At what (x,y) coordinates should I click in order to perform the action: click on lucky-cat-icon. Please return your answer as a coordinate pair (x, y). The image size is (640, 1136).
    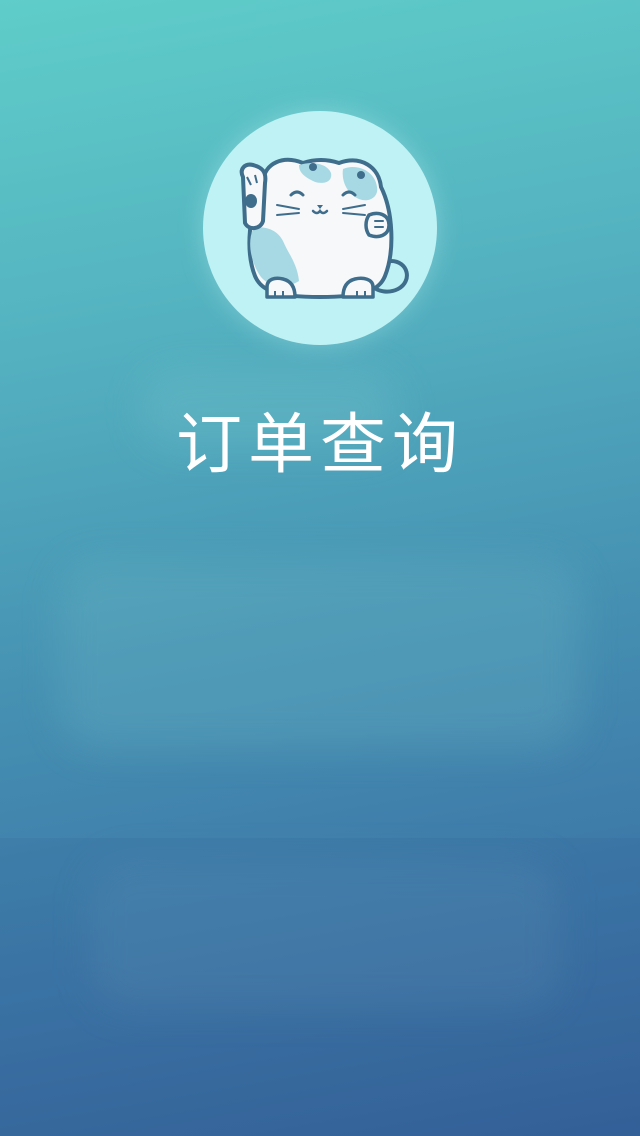
    Looking at the image, I should click on (324, 228).